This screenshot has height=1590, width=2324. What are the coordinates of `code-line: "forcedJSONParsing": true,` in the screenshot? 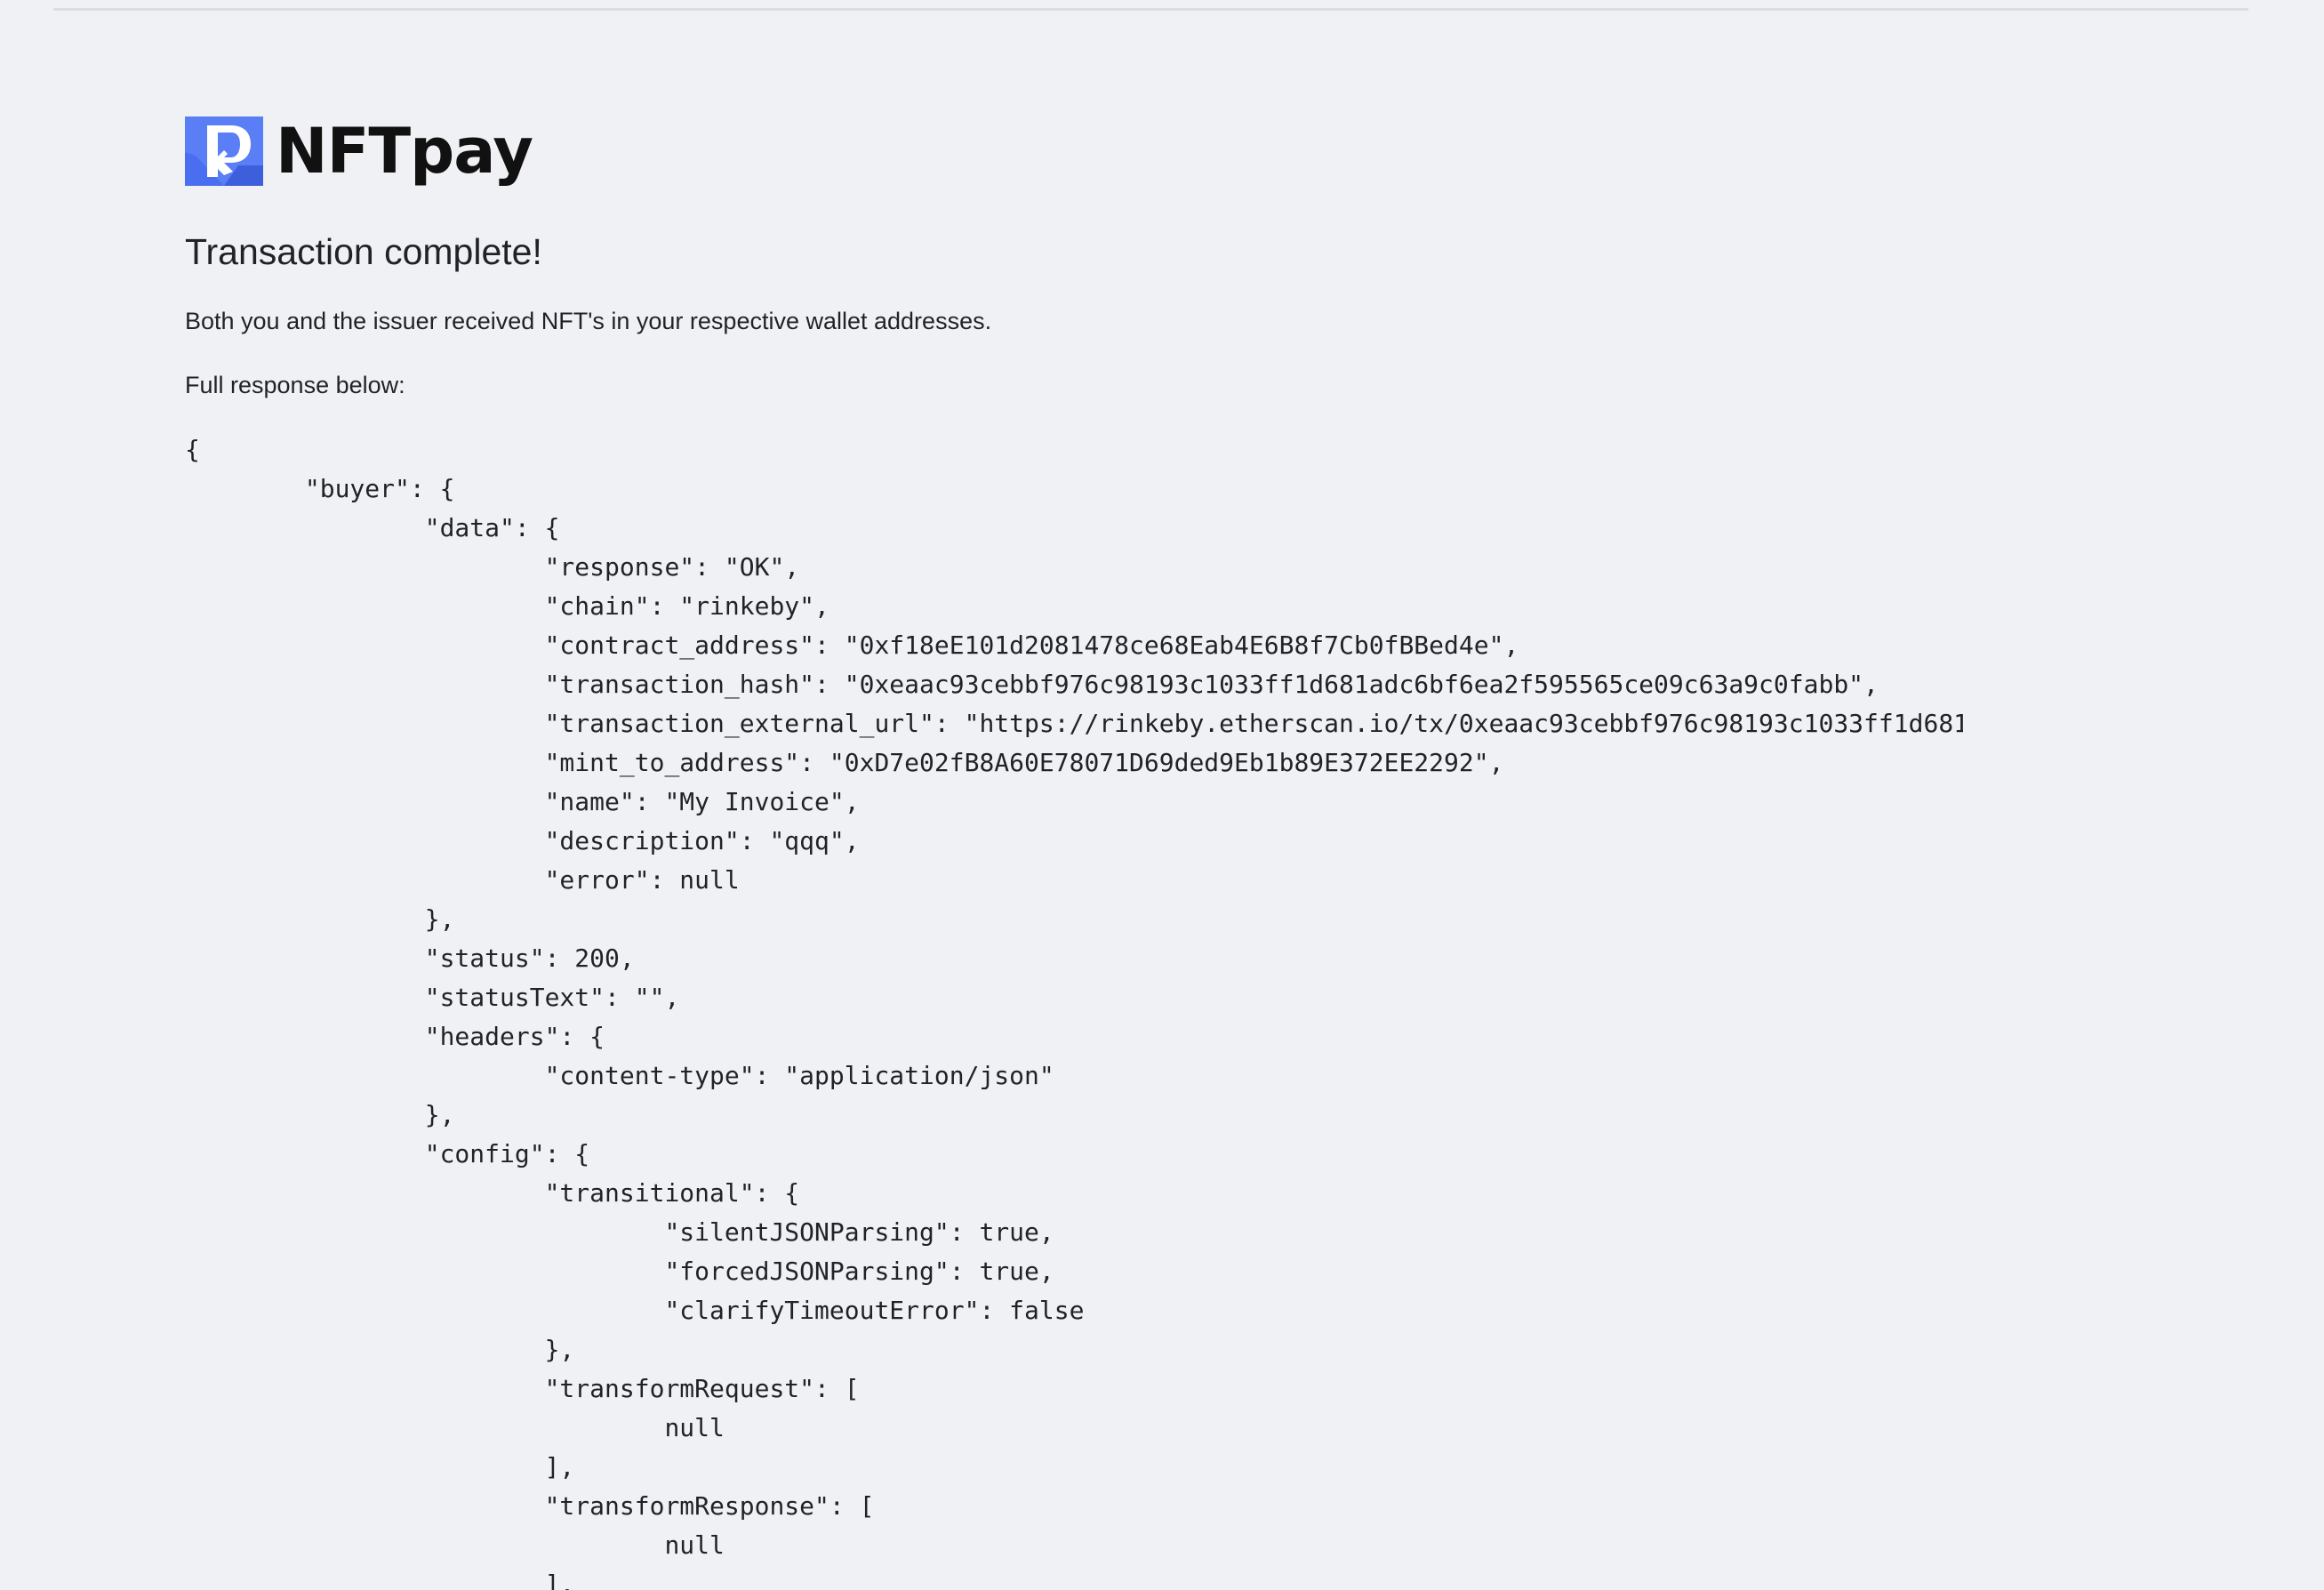 It's located at (619, 1271).